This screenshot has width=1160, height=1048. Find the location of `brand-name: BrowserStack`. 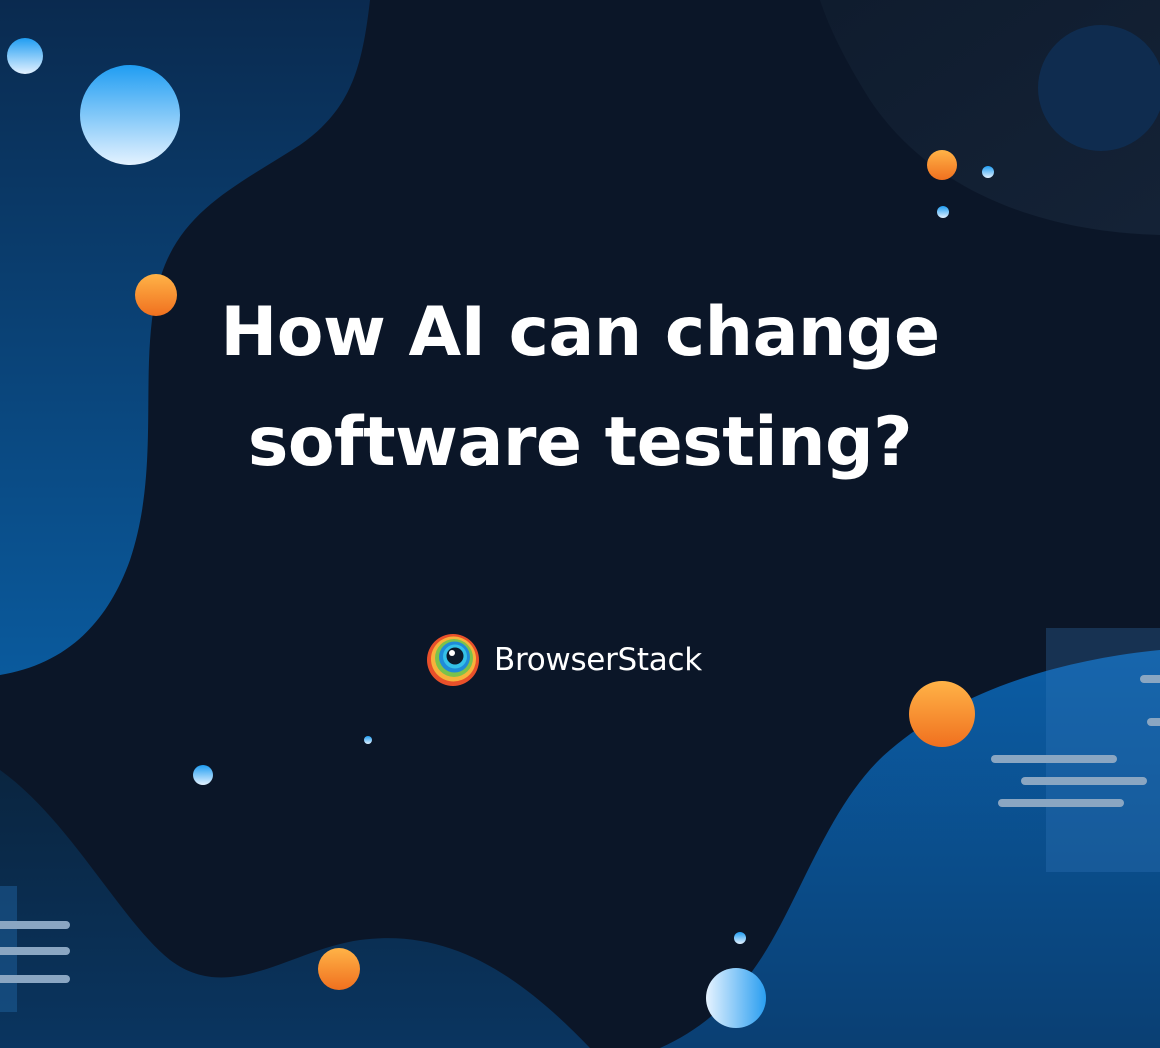

brand-name: BrowserStack is located at coordinates (598, 660).